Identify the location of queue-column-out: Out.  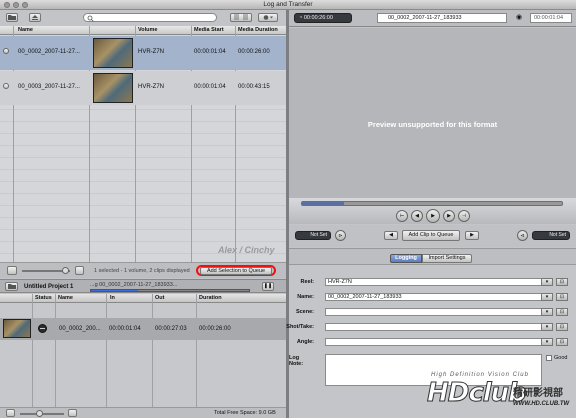
(159, 298).